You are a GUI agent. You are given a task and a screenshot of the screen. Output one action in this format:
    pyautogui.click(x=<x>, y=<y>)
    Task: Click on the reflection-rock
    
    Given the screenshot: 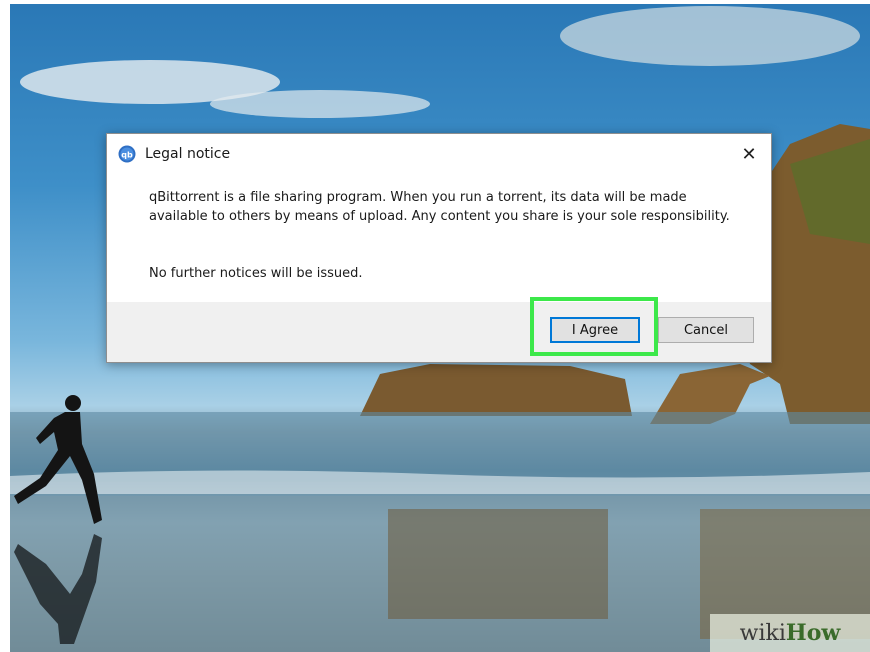 What is the action you would take?
    pyautogui.click(x=498, y=564)
    